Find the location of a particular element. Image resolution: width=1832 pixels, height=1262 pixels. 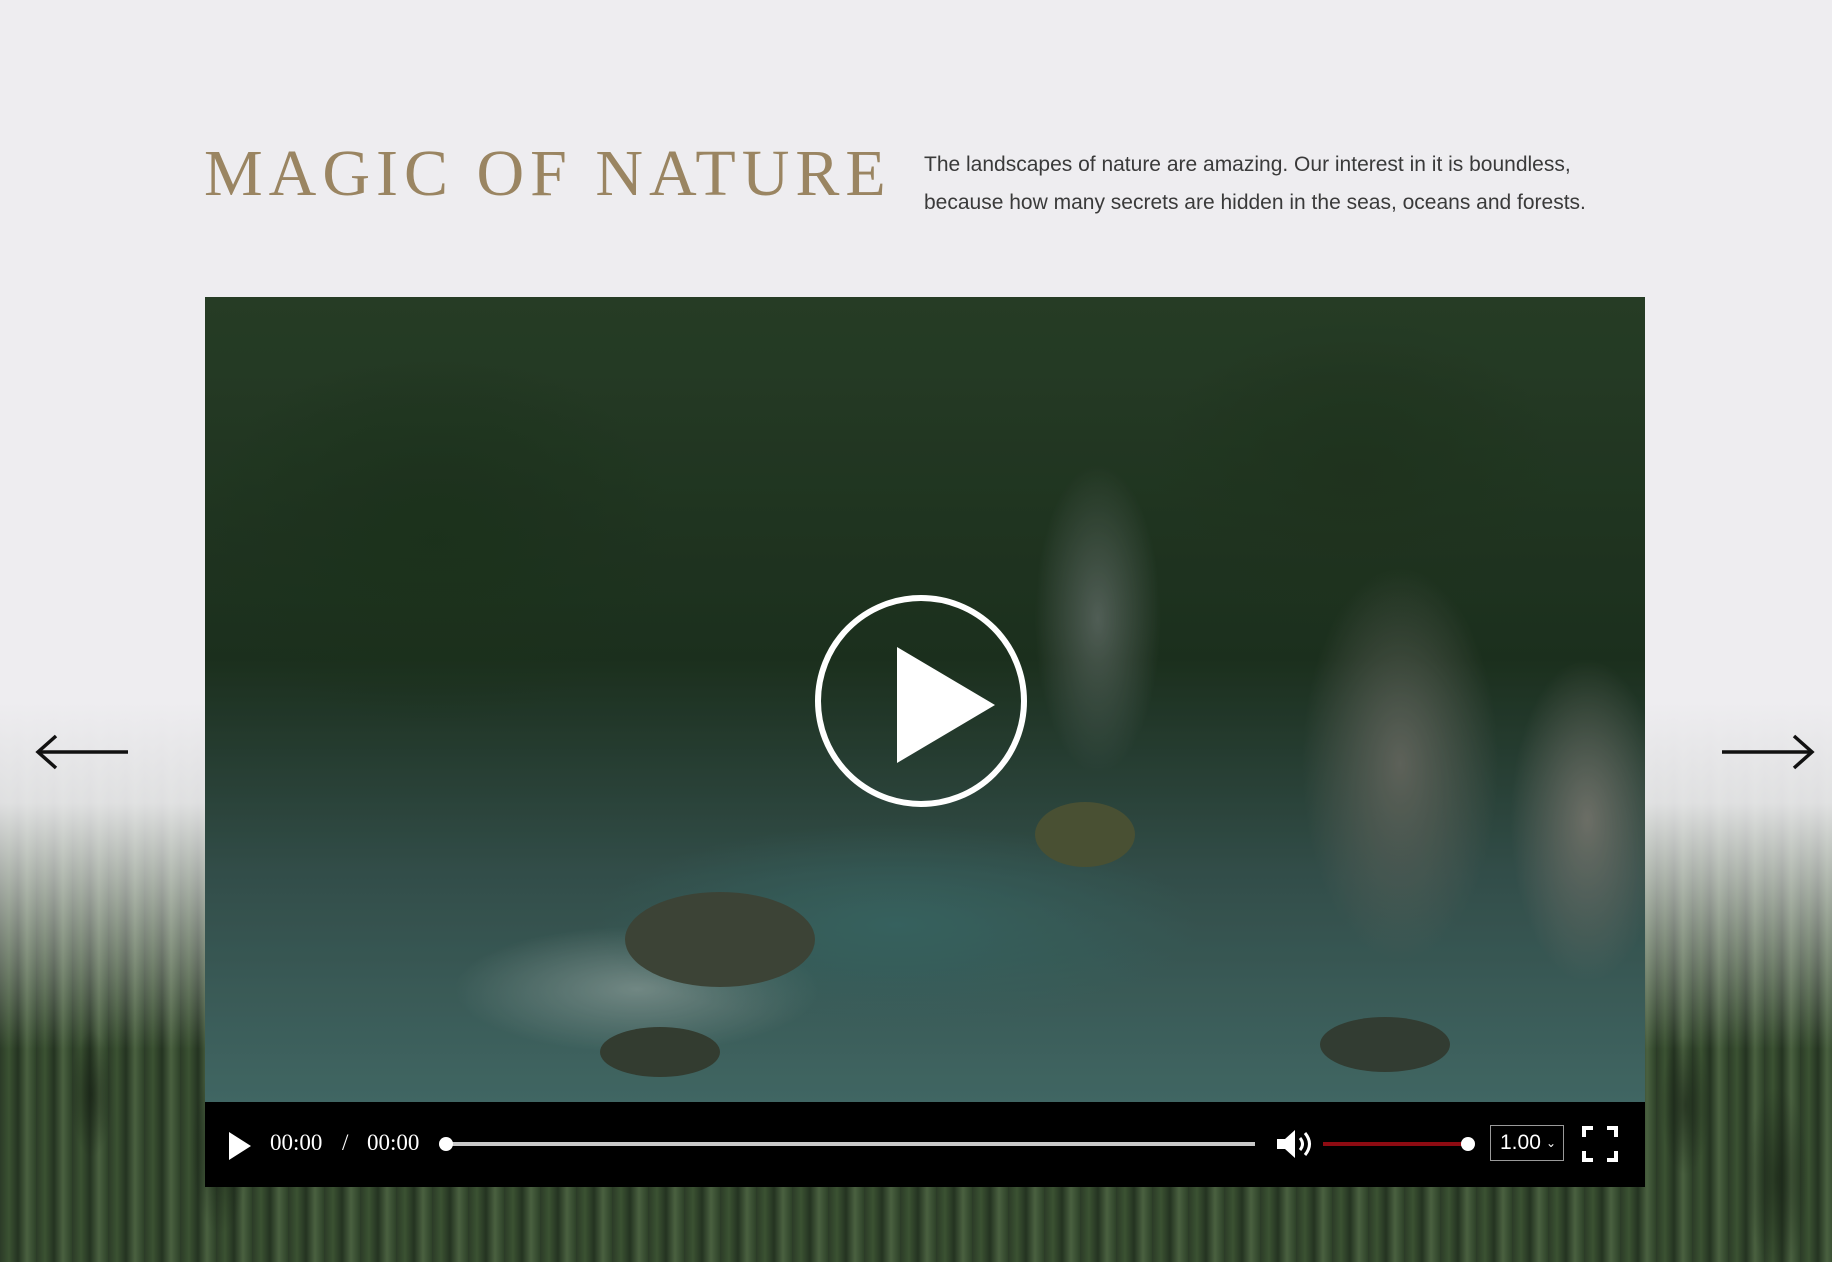

page-title: MAGIC OF NATURE is located at coordinates (548, 173).